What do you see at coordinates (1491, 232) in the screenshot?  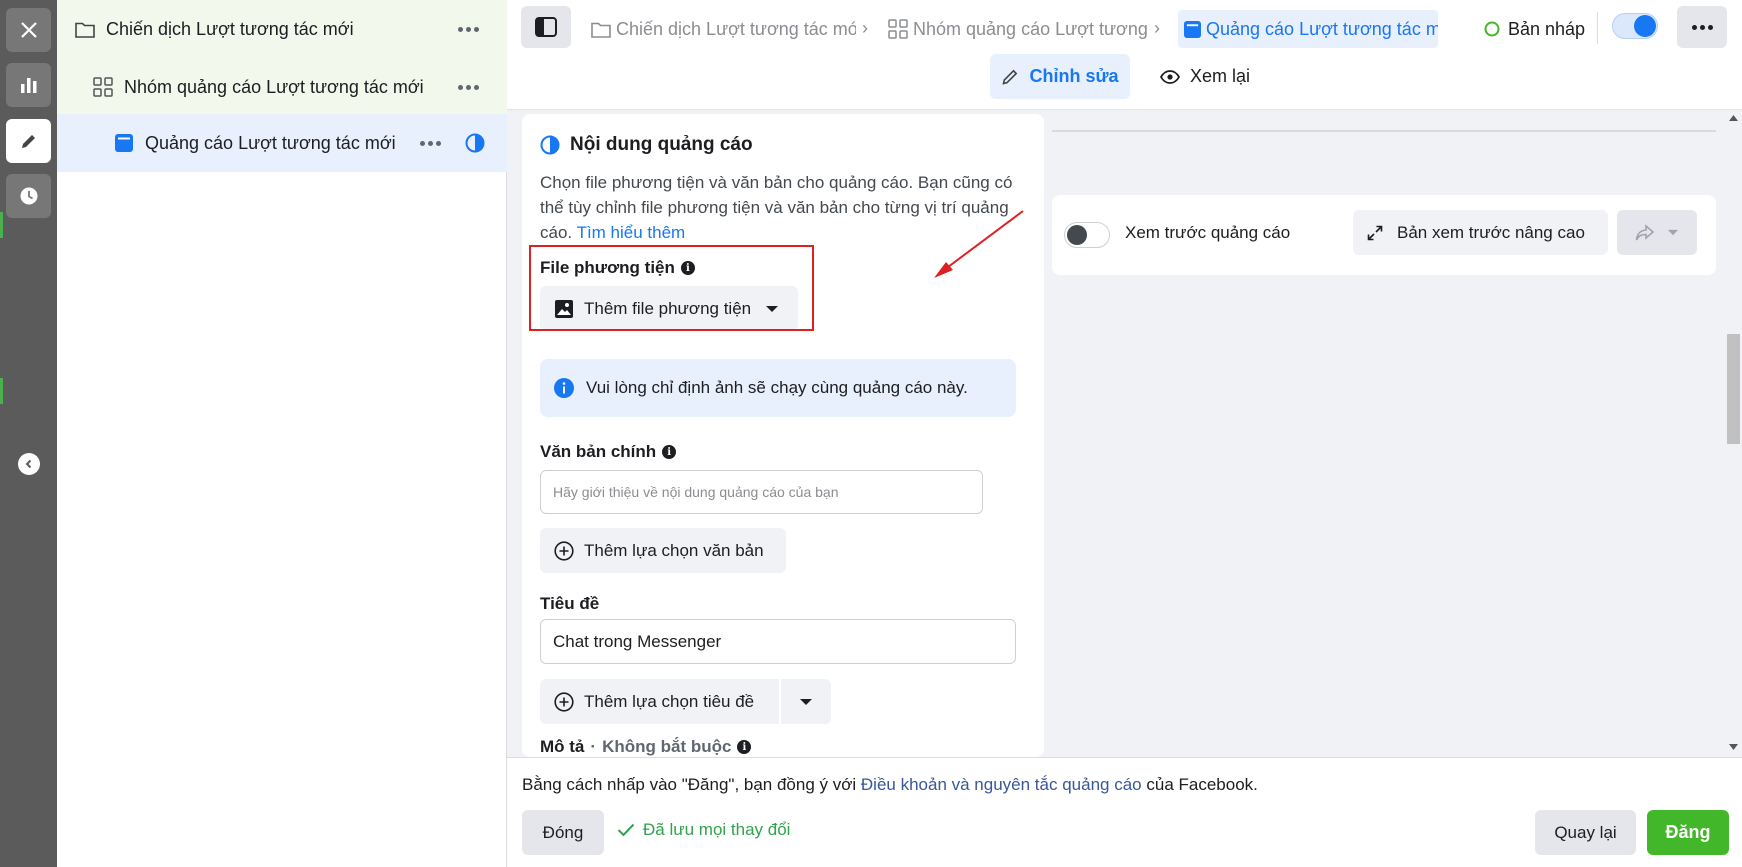 I see `advanced-preview-label: Bản xem trước nâng cao` at bounding box center [1491, 232].